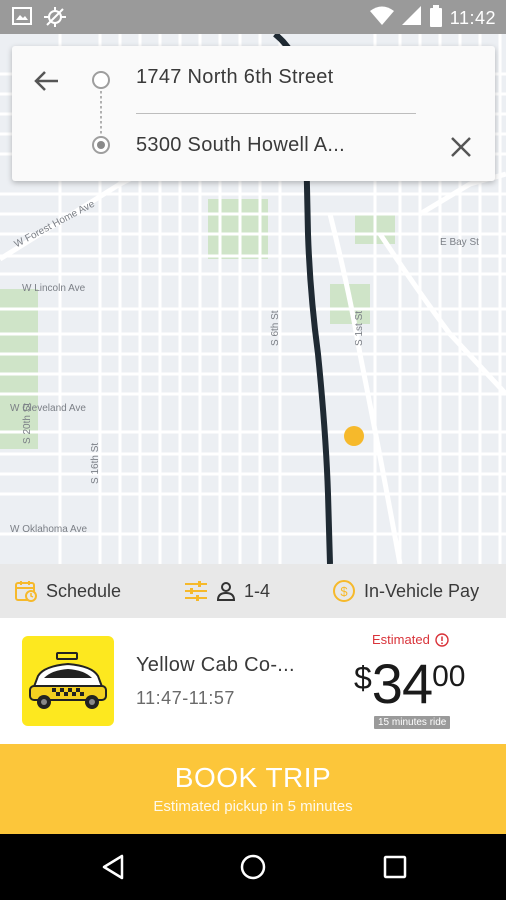  I want to click on payment-button: $ In-Vehicle Pay, so click(405, 591).